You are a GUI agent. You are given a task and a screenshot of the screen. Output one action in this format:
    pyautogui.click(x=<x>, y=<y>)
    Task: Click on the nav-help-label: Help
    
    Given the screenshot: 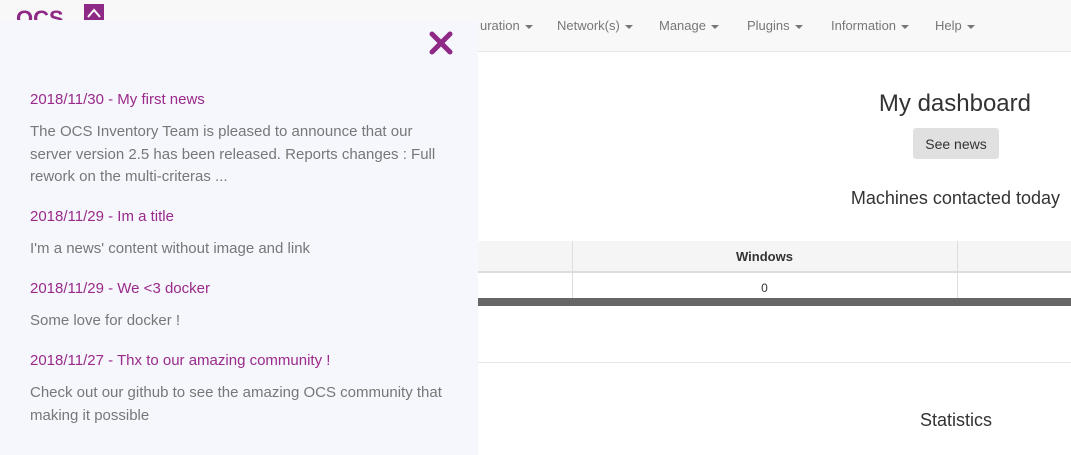 What is the action you would take?
    pyautogui.click(x=948, y=25)
    